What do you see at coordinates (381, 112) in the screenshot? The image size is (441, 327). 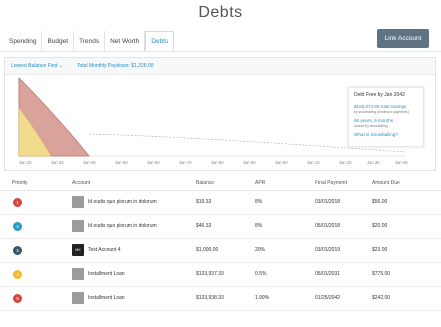 I see `total-savings-subtext: by snowballing (minimum payments)` at bounding box center [381, 112].